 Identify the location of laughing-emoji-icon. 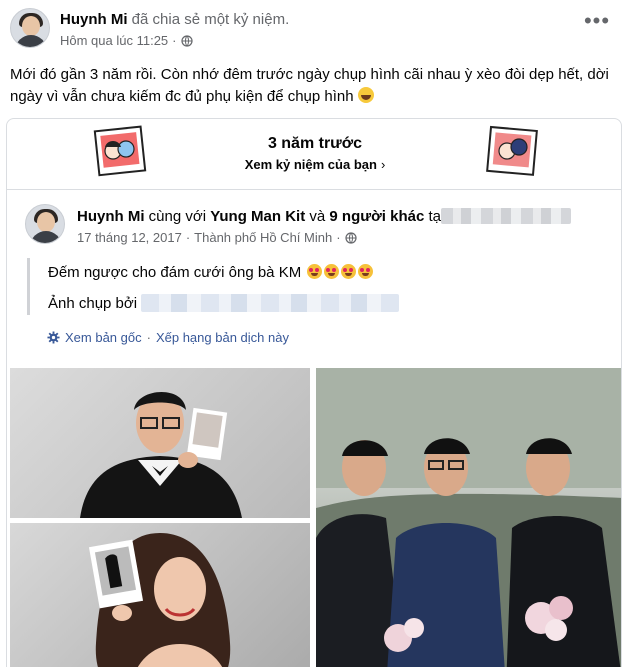
(365, 95).